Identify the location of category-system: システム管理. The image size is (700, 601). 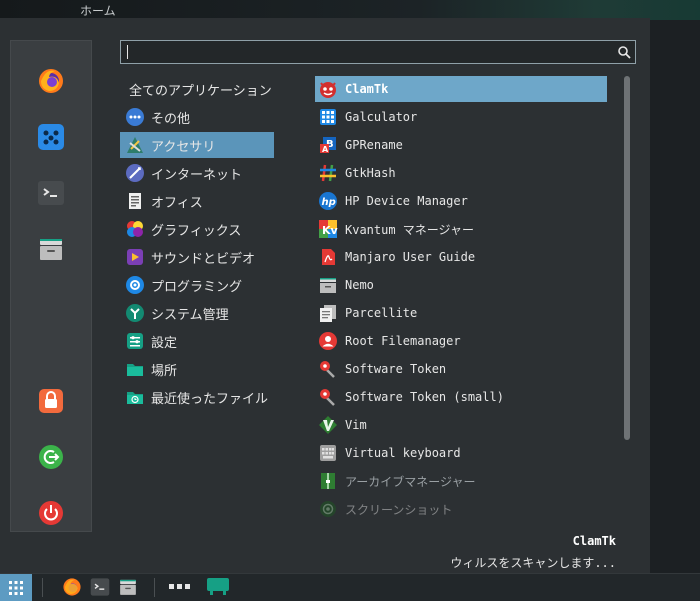
(200, 313).